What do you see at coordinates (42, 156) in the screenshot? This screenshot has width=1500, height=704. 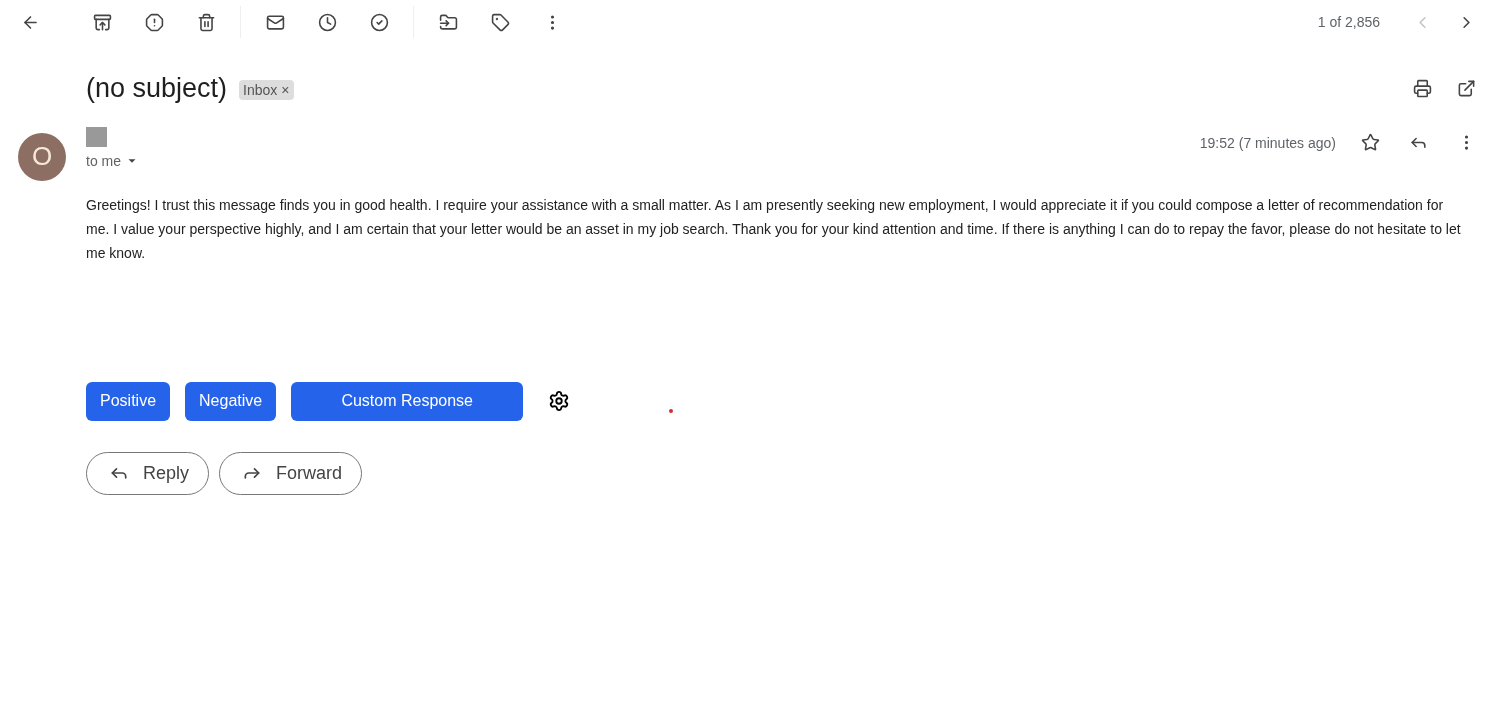 I see `sender-avatar: O` at bounding box center [42, 156].